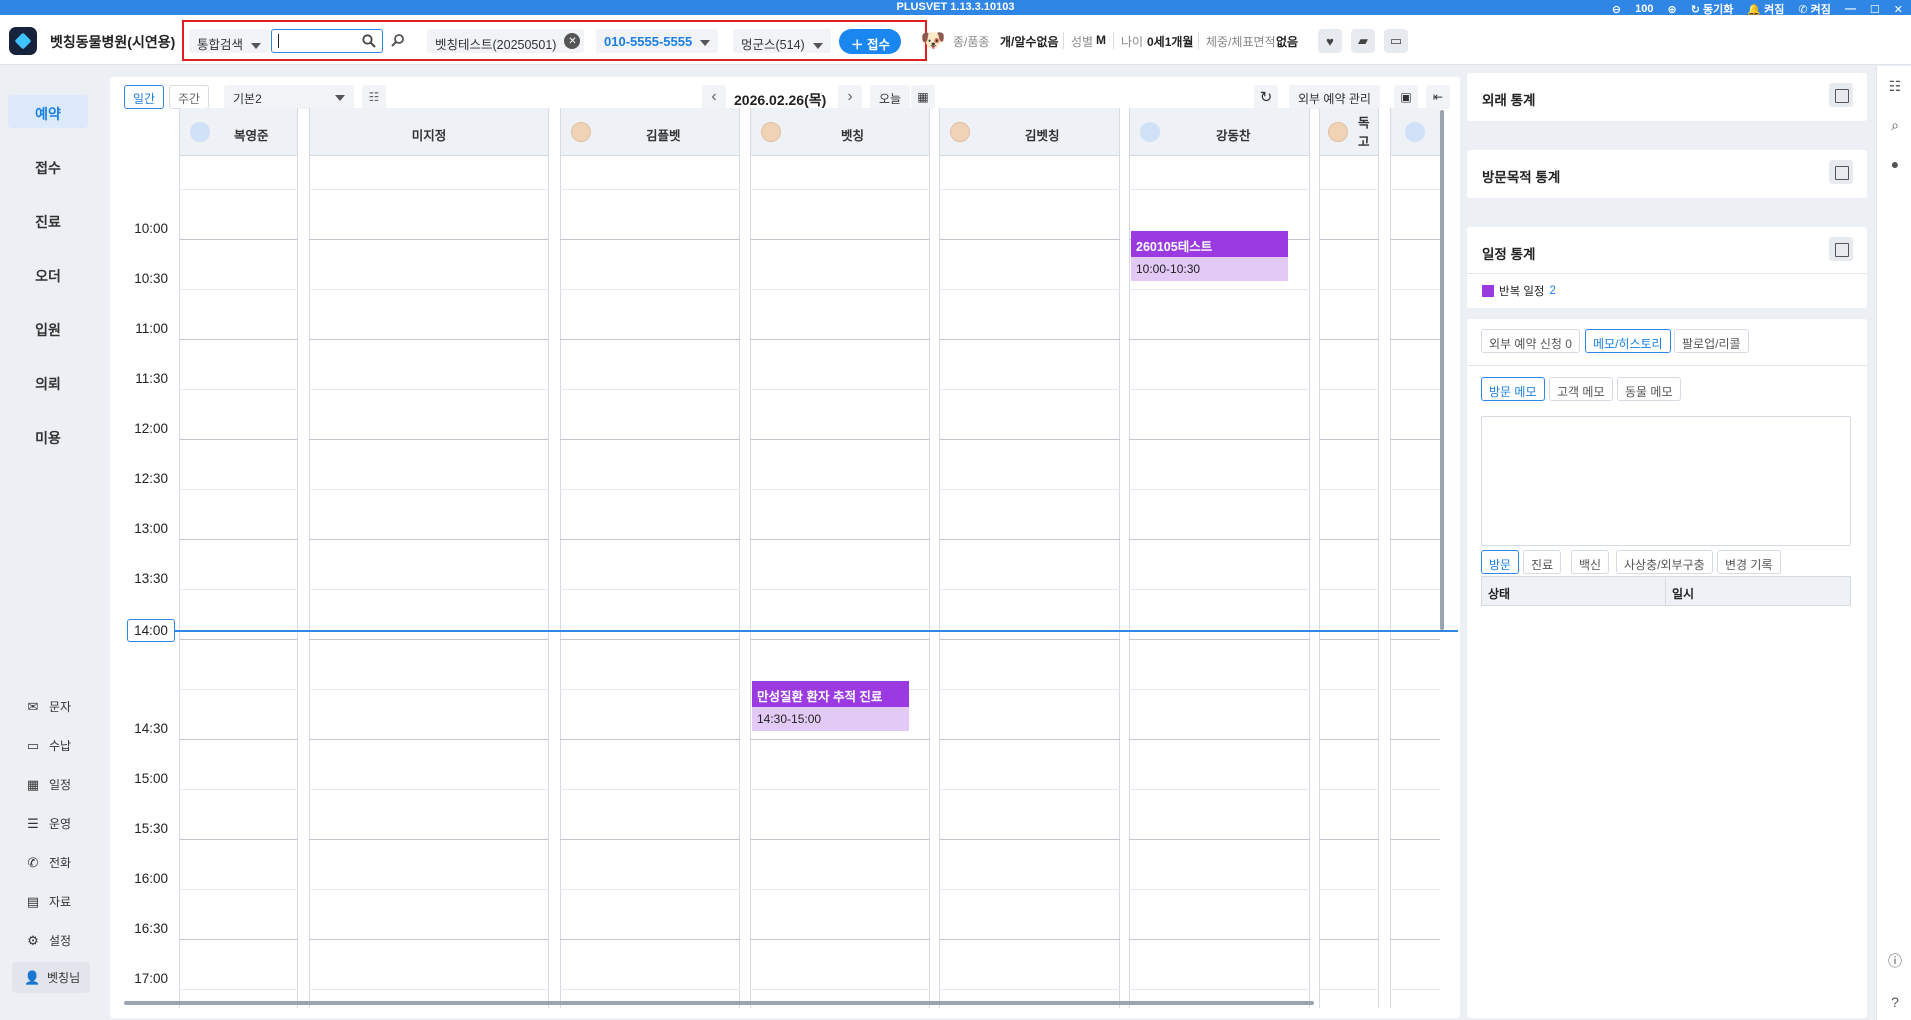 This screenshot has height=1020, width=1911. What do you see at coordinates (506, 41) in the screenshot?
I see `customer-chip: 벳칭테스트(20250501) ✕` at bounding box center [506, 41].